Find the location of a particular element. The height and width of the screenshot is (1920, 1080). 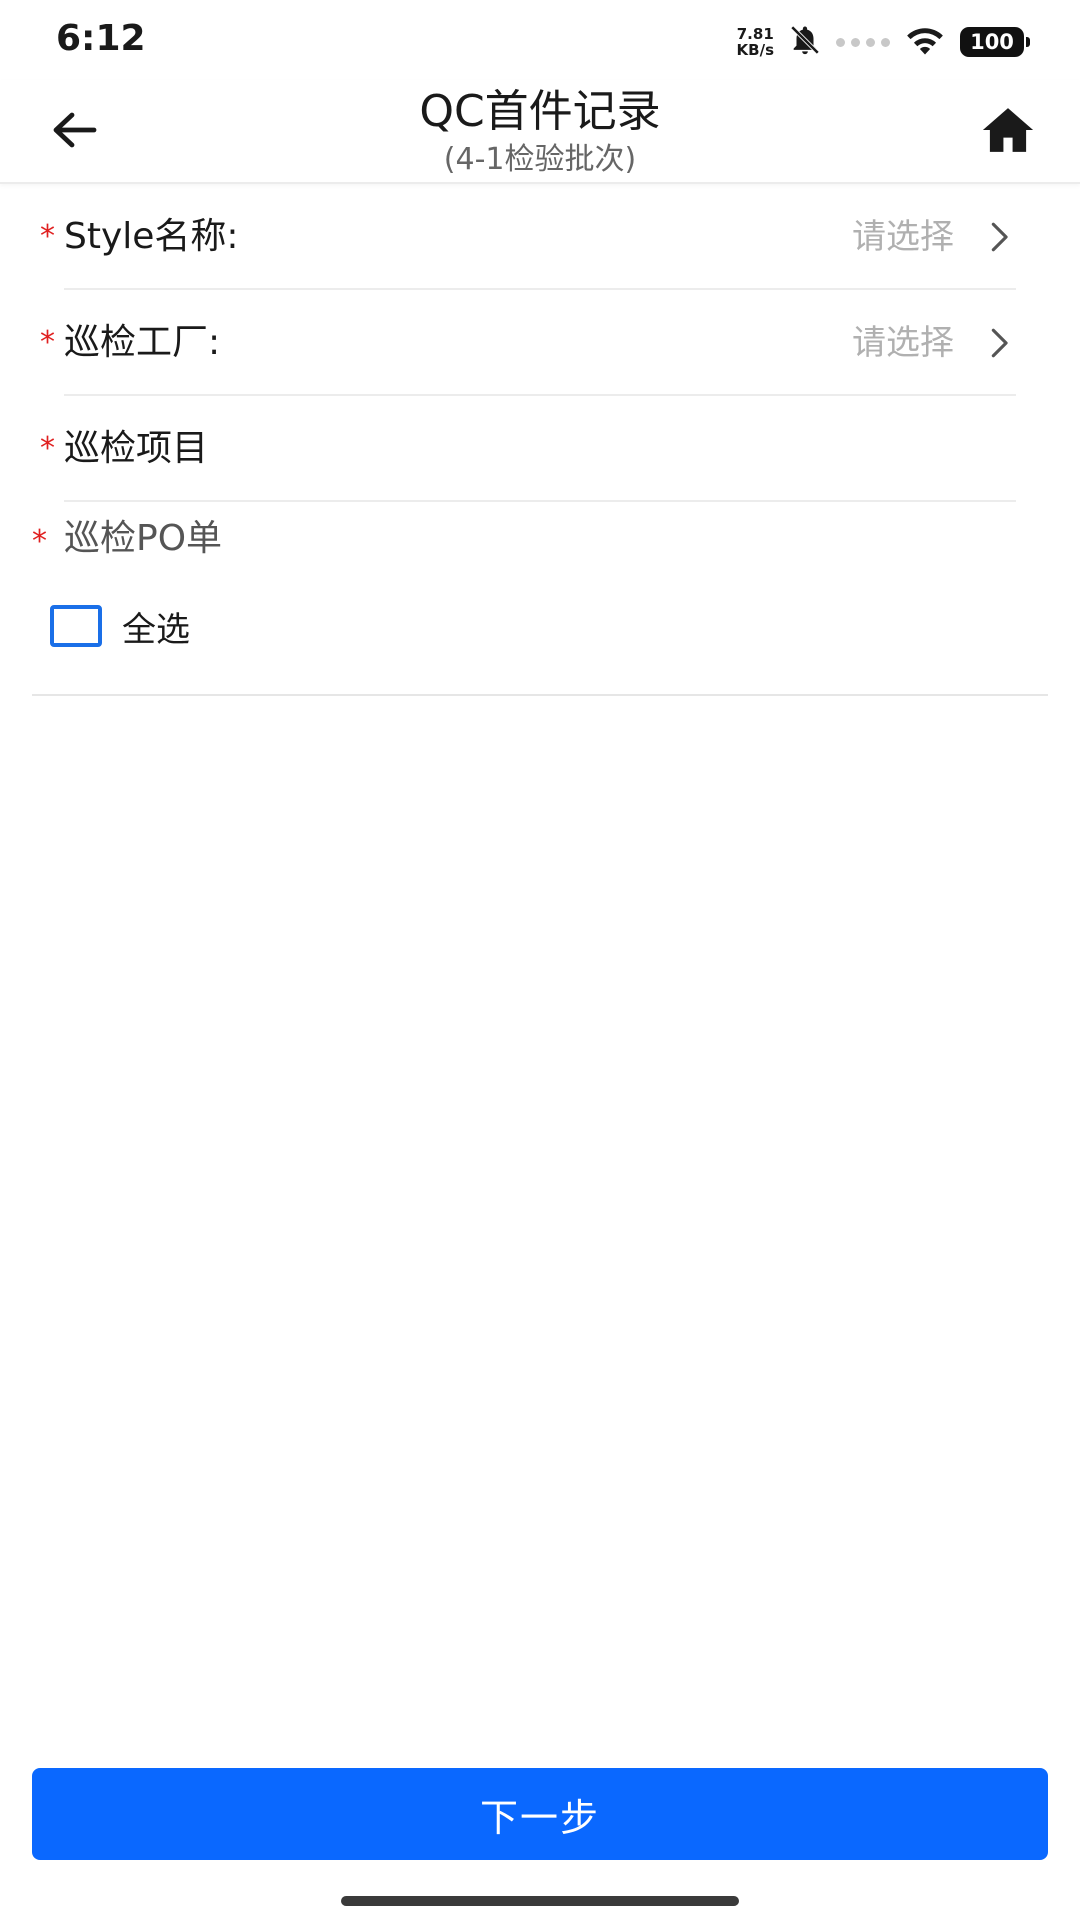

arrow-left-icon is located at coordinates (75, 130).